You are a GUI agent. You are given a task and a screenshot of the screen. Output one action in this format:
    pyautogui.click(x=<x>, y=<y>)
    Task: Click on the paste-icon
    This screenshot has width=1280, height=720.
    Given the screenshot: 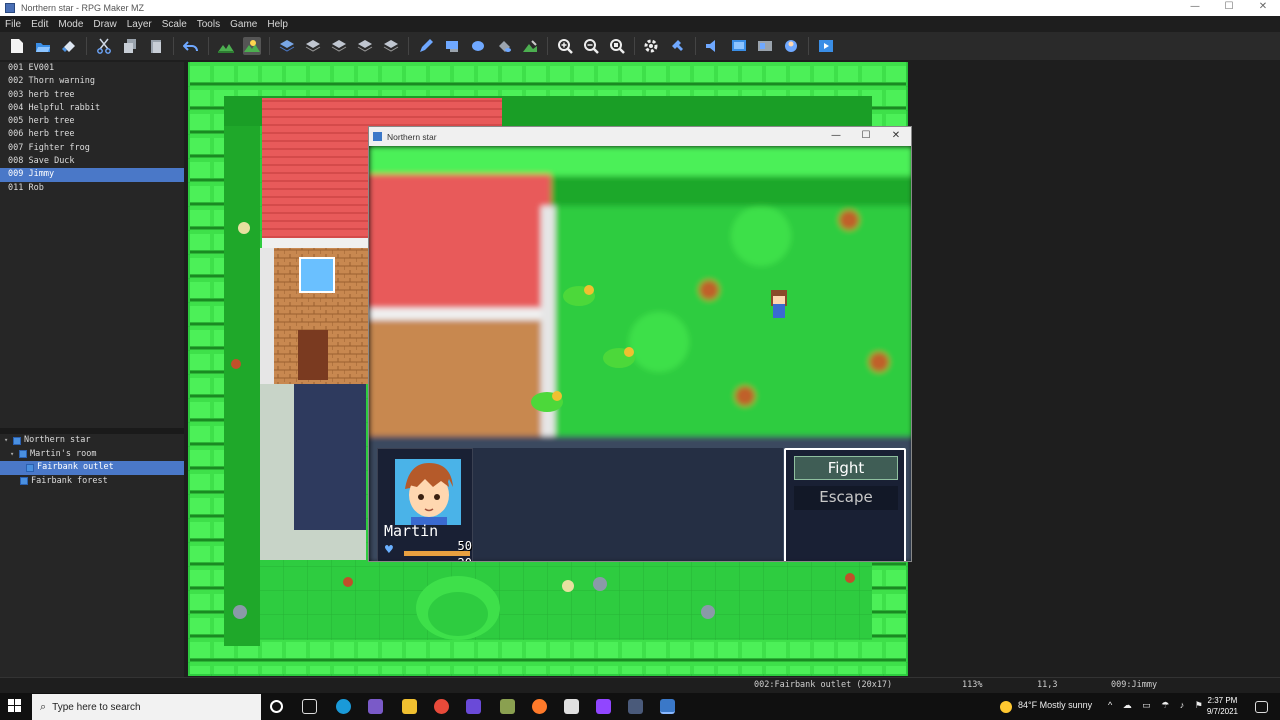 What is the action you would take?
    pyautogui.click(x=156, y=46)
    